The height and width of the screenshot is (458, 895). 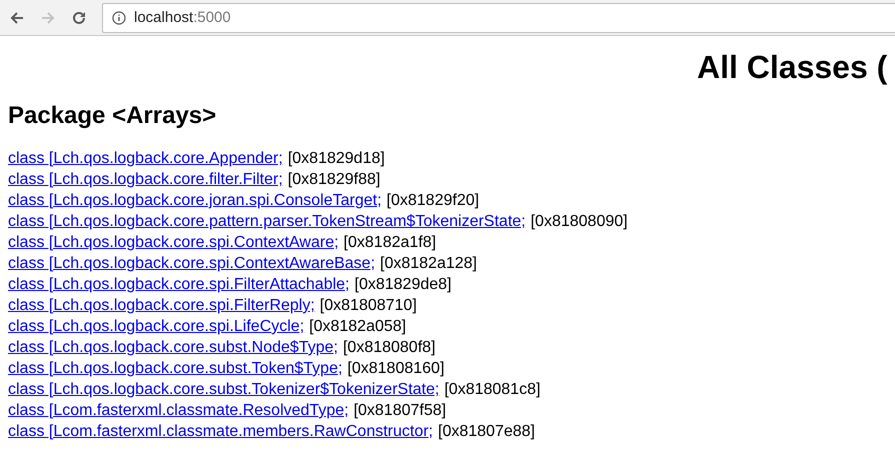 I want to click on class-address: [0x8182a128], so click(x=428, y=263).